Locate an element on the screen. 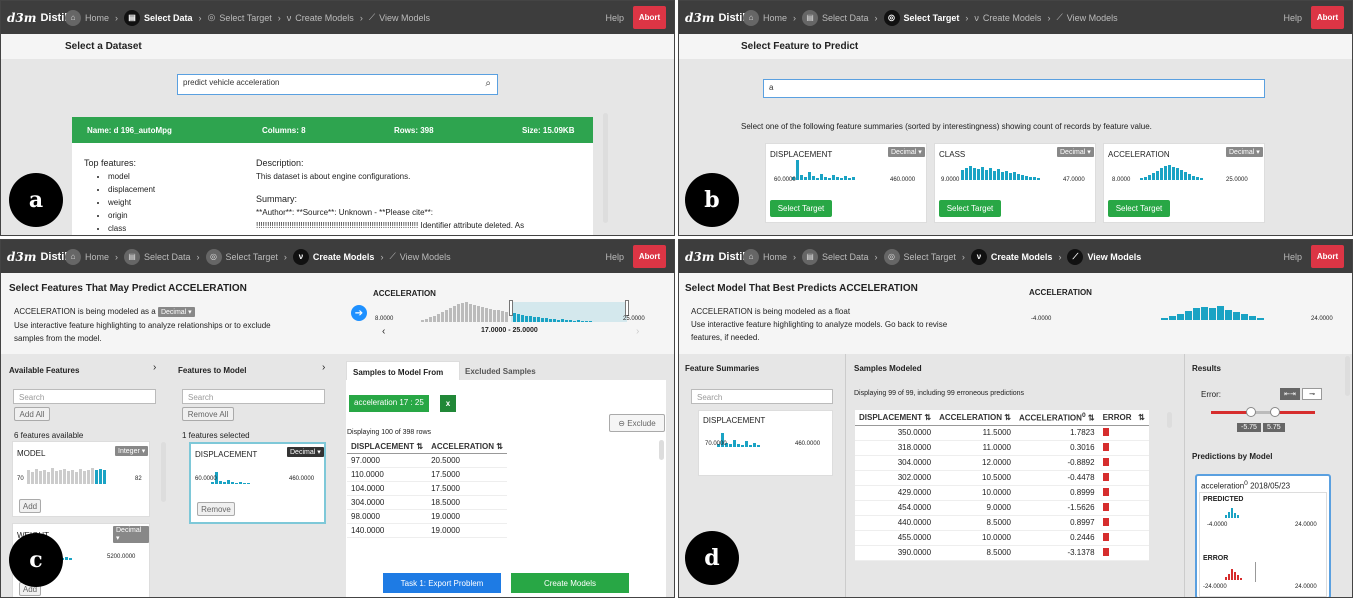 The height and width of the screenshot is (598, 1353). table-row: 98.0000 19.0000 is located at coordinates (427, 516).